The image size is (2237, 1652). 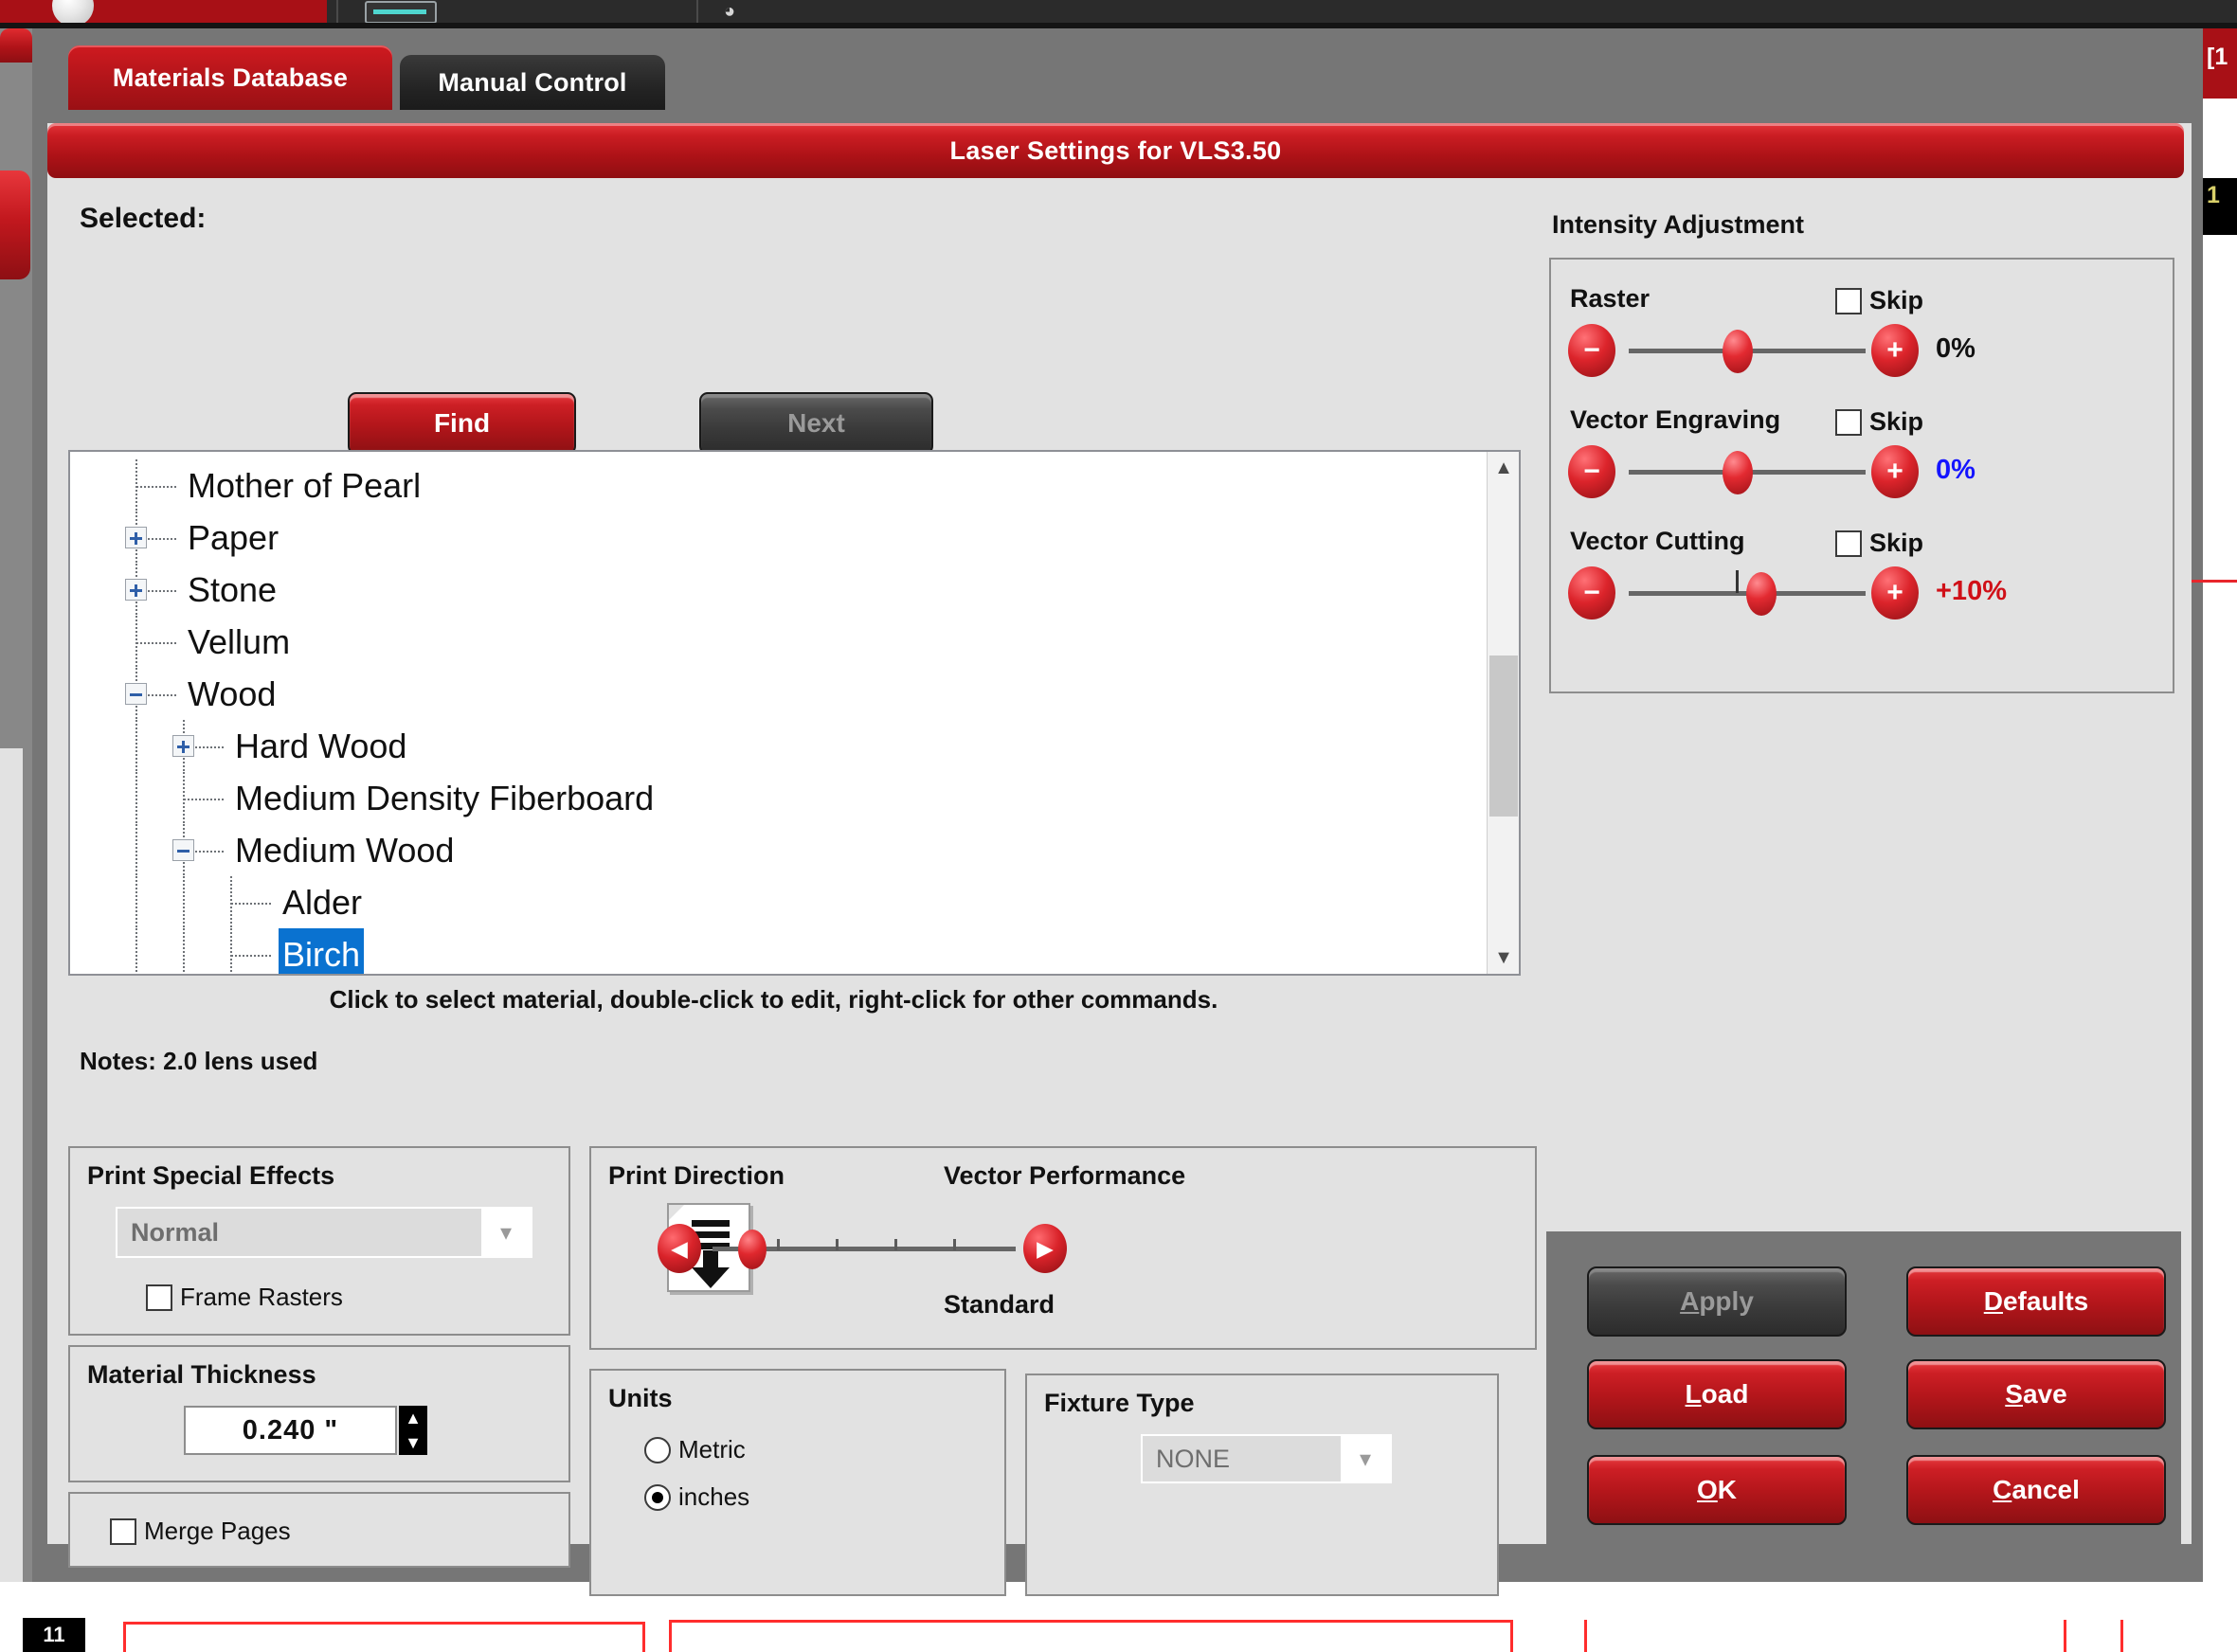 I want to click on document-right-black-tab: 1, so click(x=2220, y=206).